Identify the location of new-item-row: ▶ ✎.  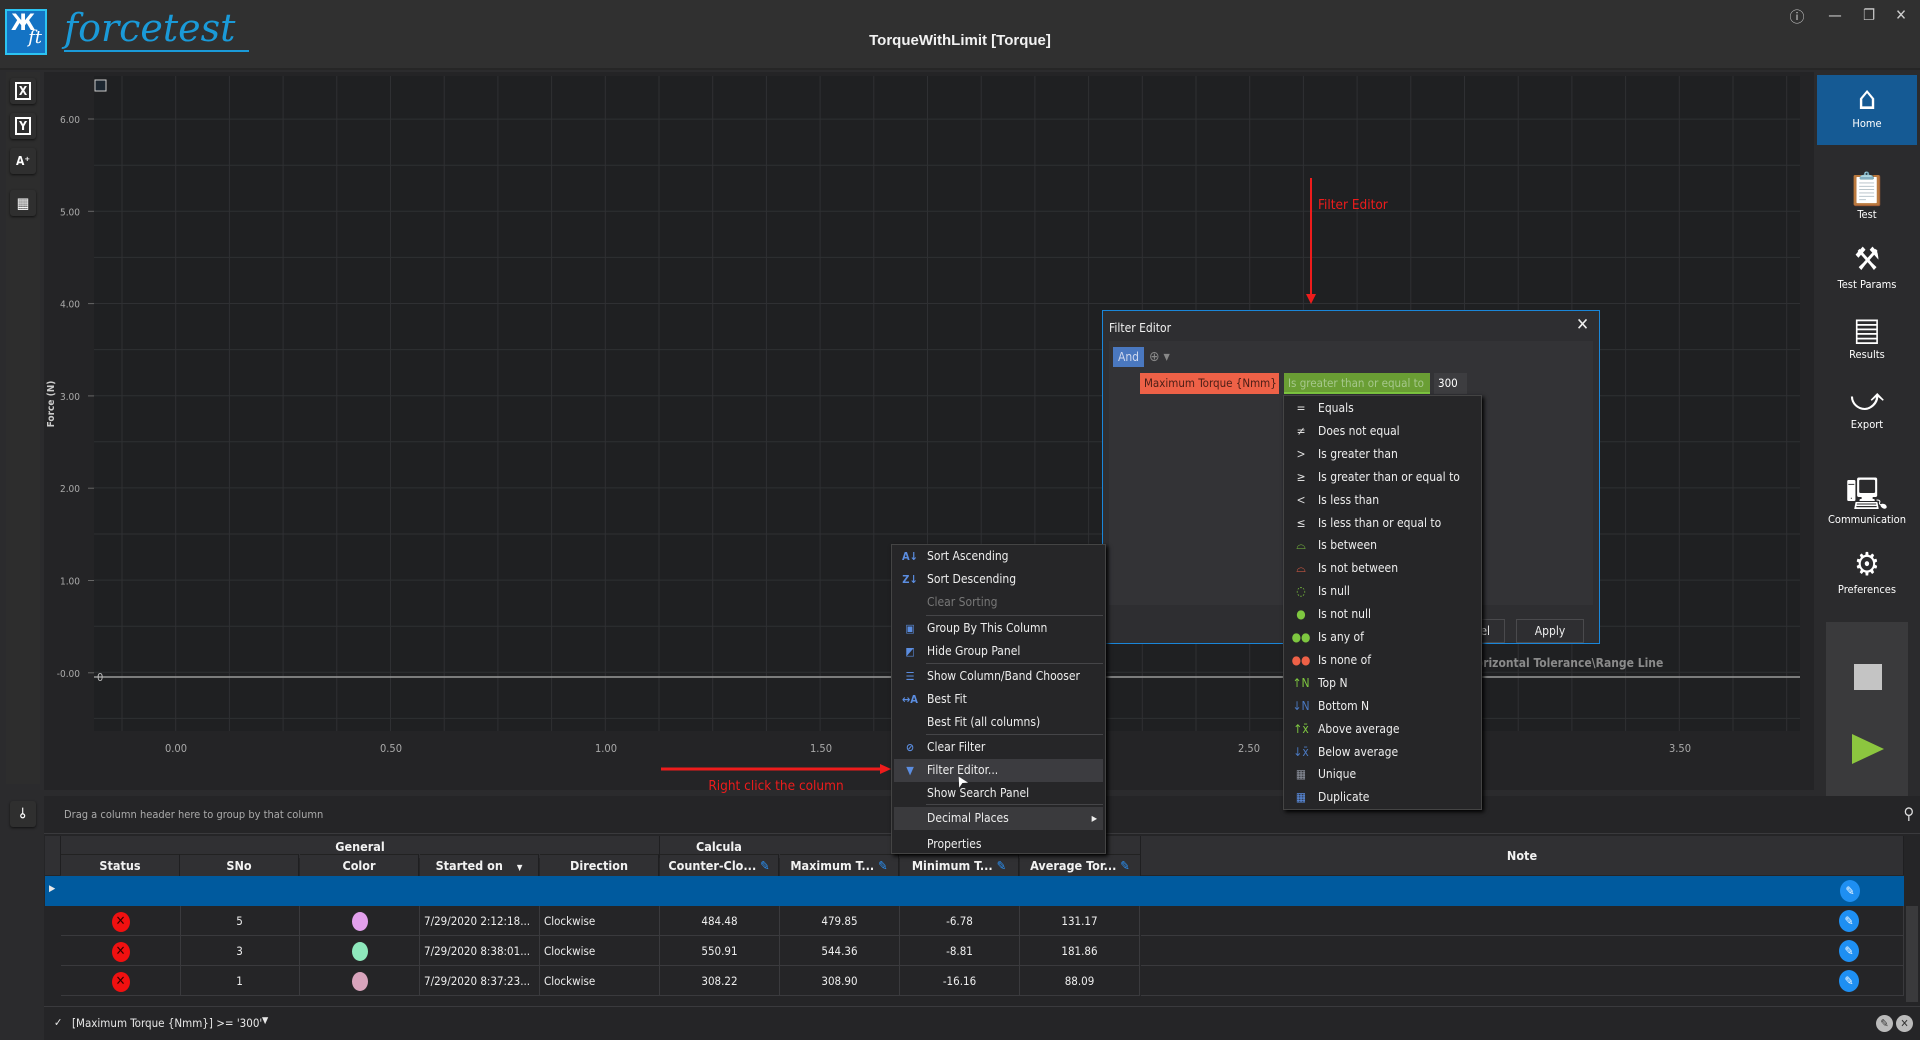
(974, 891).